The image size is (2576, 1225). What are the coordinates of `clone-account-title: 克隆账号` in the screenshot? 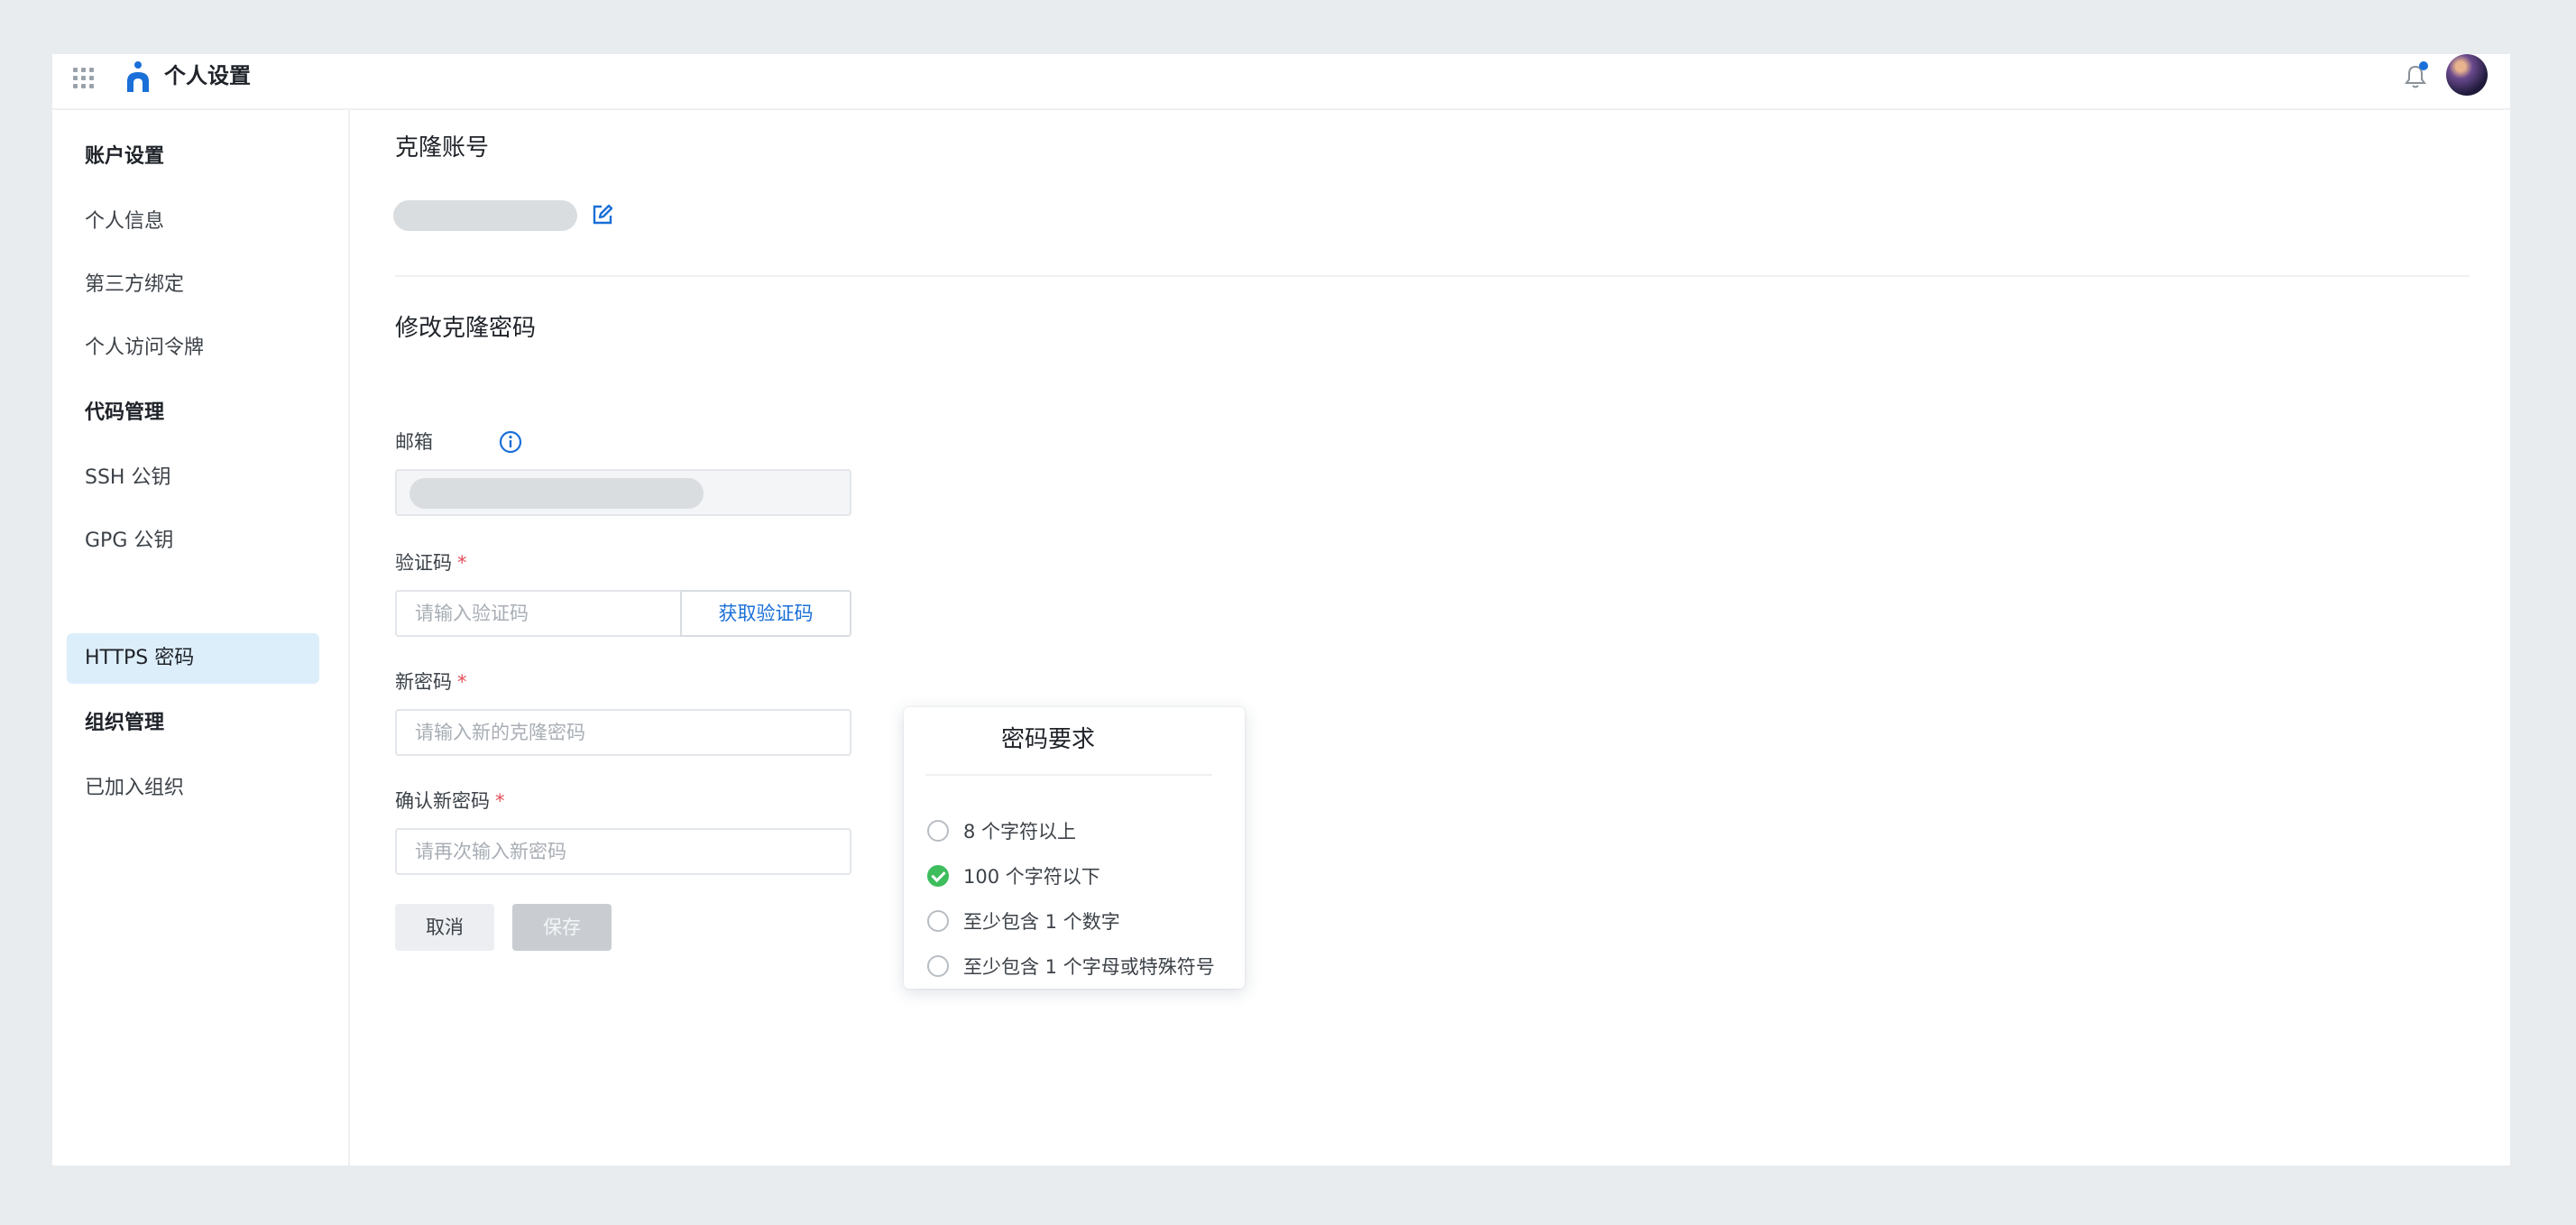 It's located at (443, 147).